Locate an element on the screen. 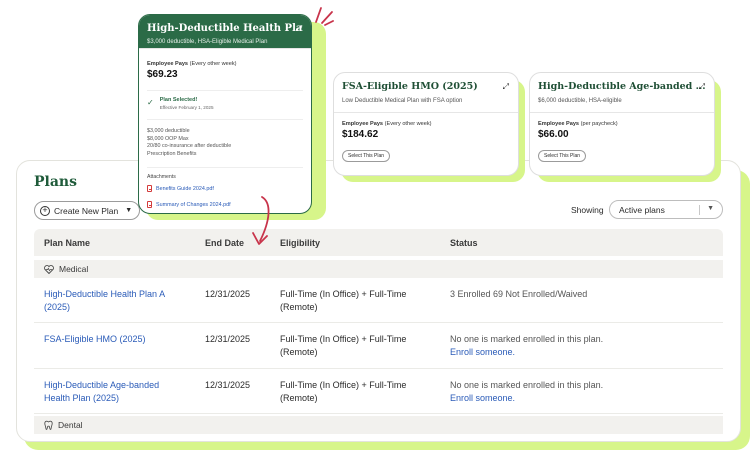 Image resolution: width=750 pixels, height=450 pixels. attachment-name: Summary of Changes 2024.pdf is located at coordinates (193, 204).